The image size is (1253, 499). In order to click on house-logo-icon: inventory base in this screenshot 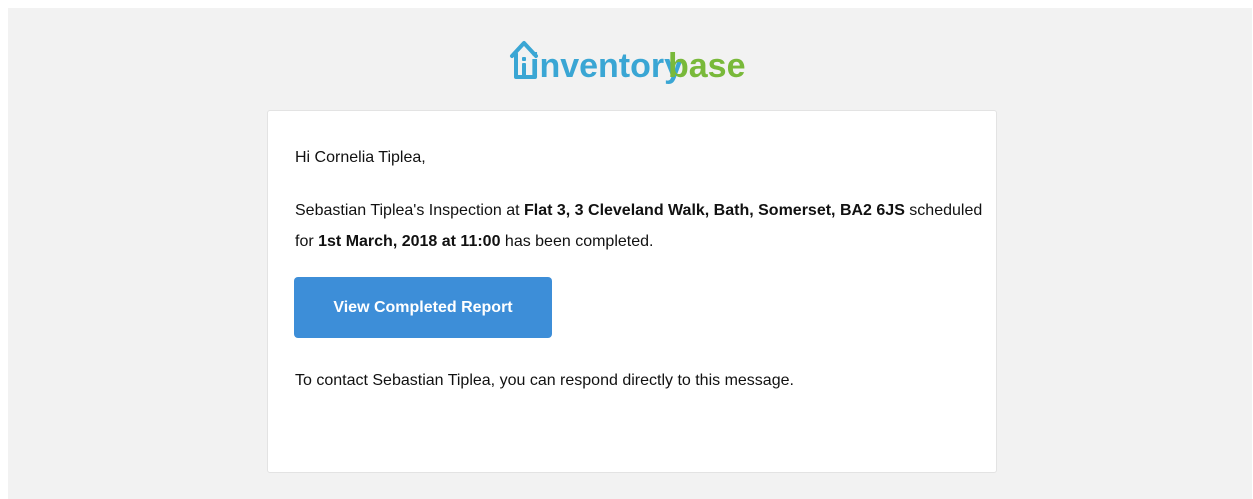, I will do `click(628, 63)`.